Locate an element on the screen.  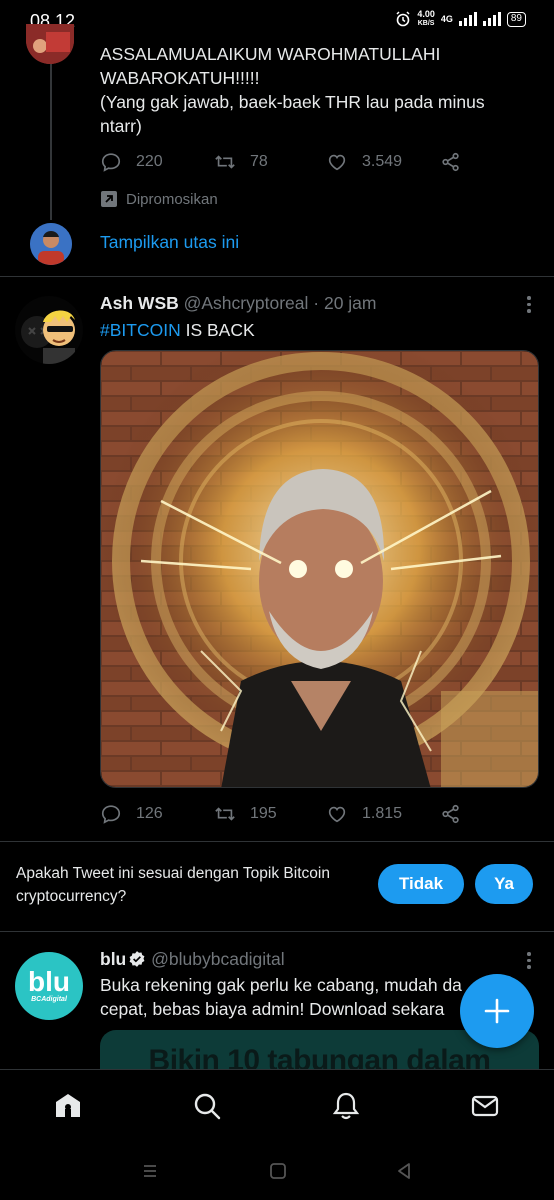
author-name: blu is located at coordinates (113, 959).